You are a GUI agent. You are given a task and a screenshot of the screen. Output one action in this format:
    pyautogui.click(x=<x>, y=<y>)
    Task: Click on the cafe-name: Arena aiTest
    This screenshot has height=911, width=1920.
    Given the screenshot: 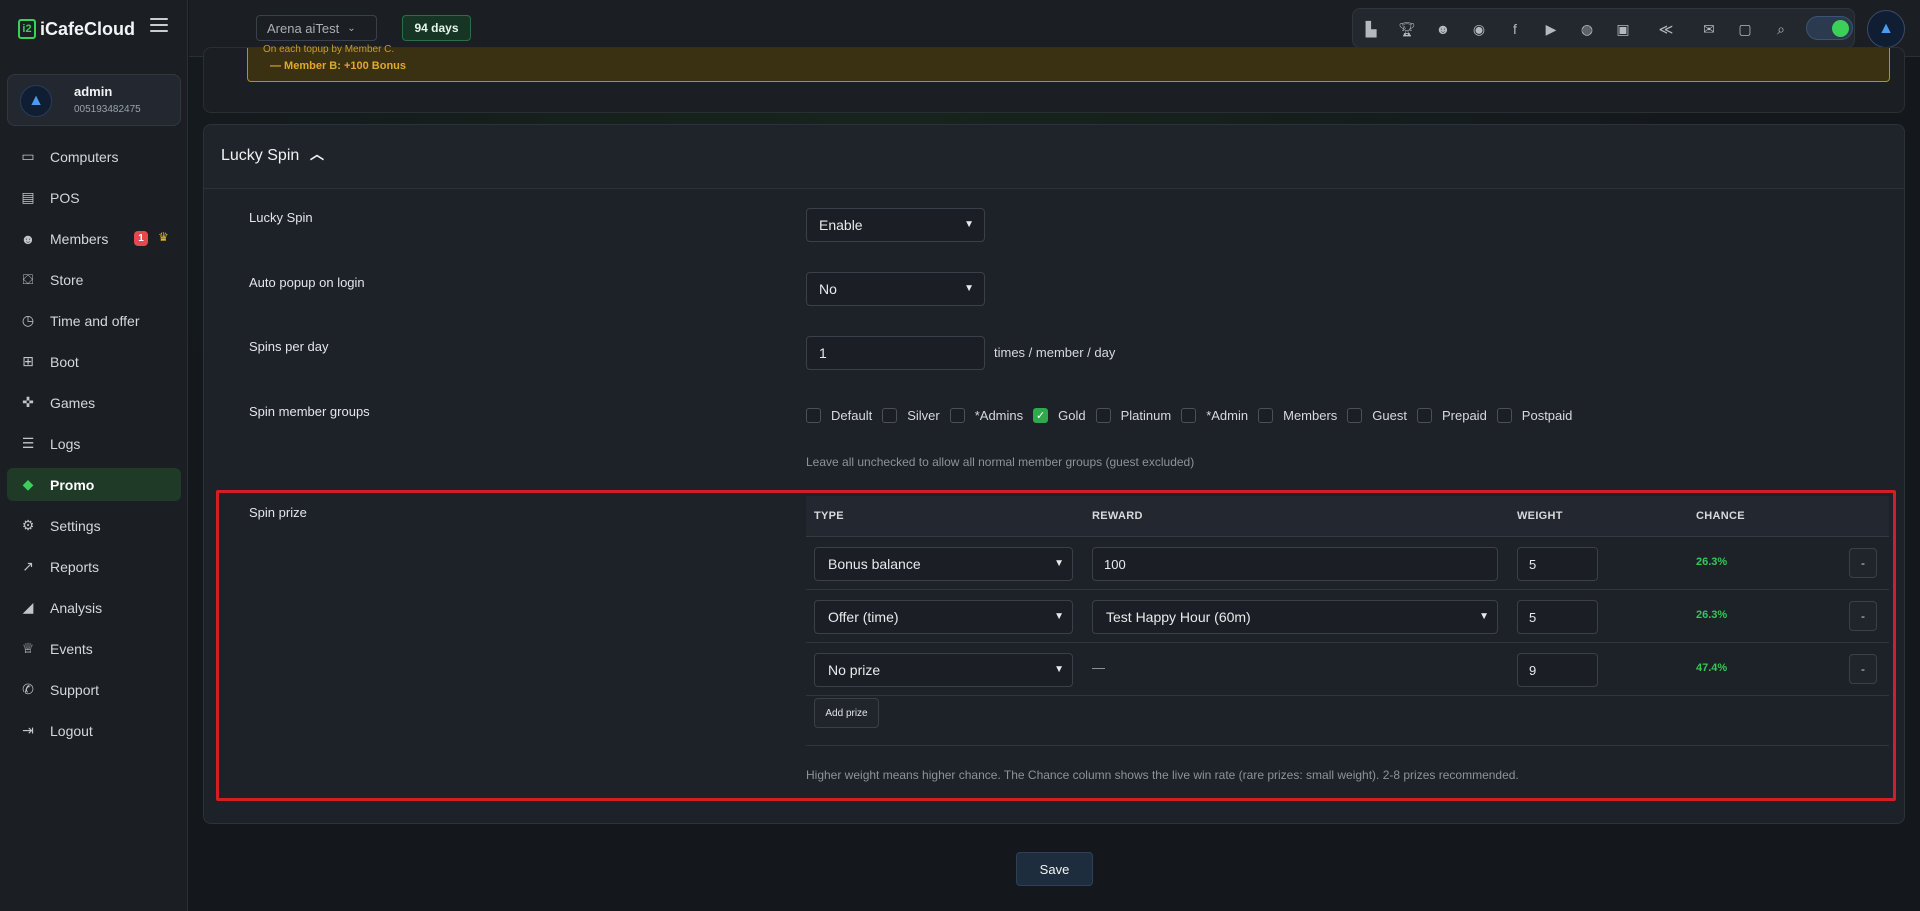 What is the action you would take?
    pyautogui.click(x=303, y=28)
    